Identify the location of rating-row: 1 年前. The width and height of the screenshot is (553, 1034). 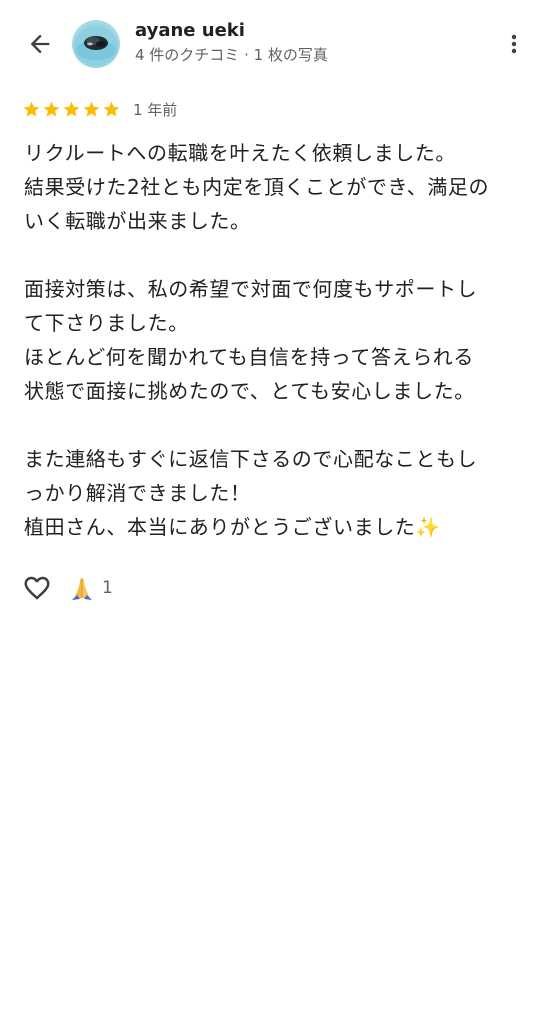
(99, 109).